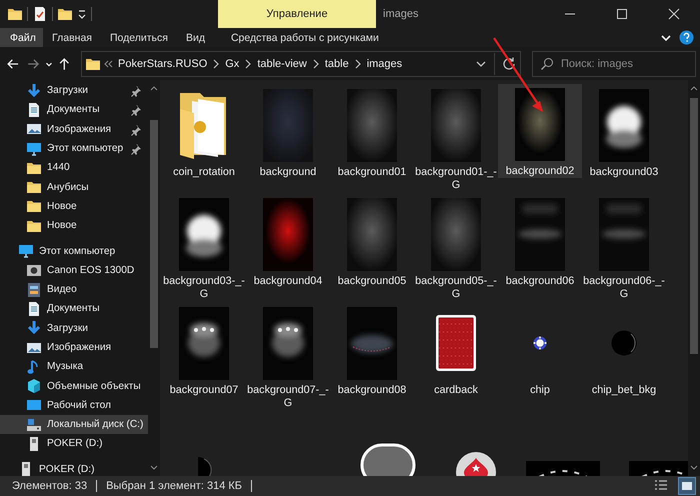  I want to click on file-item: background03-_-G, so click(204, 247).